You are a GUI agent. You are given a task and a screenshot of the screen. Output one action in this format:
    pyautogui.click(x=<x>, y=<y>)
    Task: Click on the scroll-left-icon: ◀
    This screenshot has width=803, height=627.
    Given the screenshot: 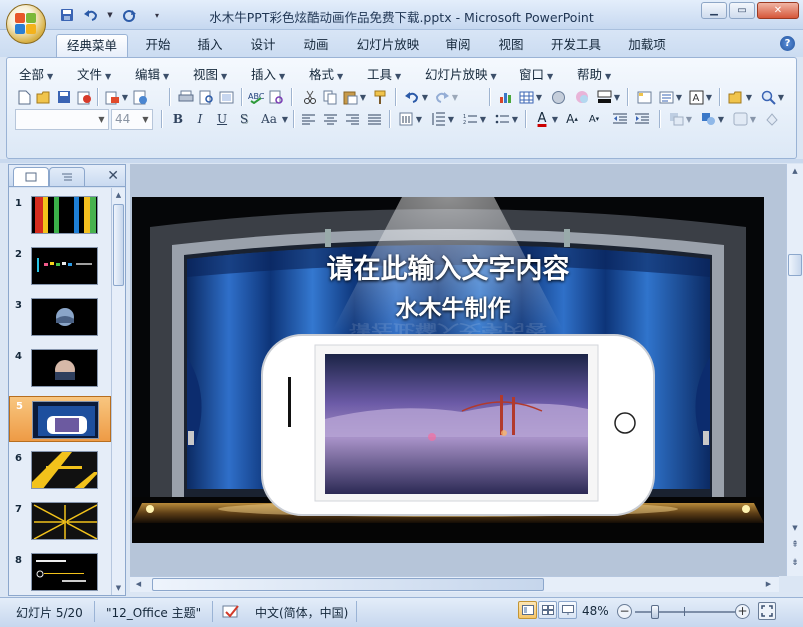 What is the action you would take?
    pyautogui.click(x=138, y=584)
    